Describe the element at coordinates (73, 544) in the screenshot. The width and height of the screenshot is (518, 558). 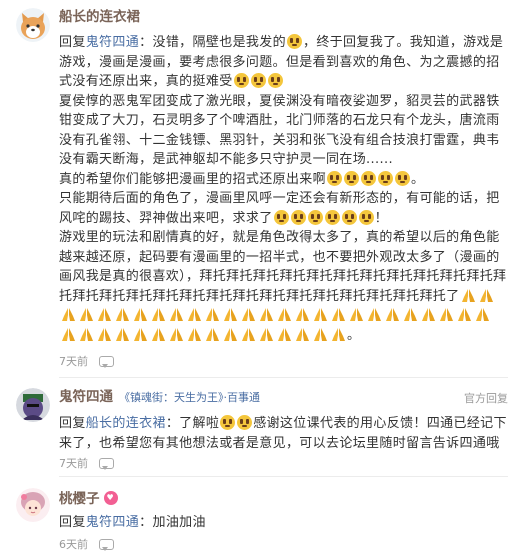
I see `comment-time: 6天前` at that location.